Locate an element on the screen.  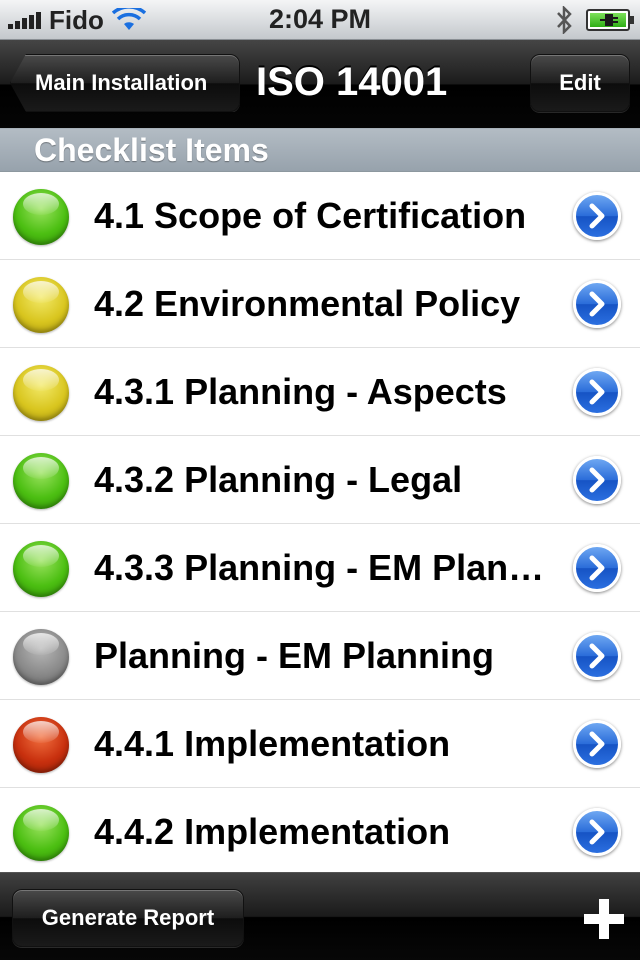
list-item: Planning - EM Planning is located at coordinates (320, 656).